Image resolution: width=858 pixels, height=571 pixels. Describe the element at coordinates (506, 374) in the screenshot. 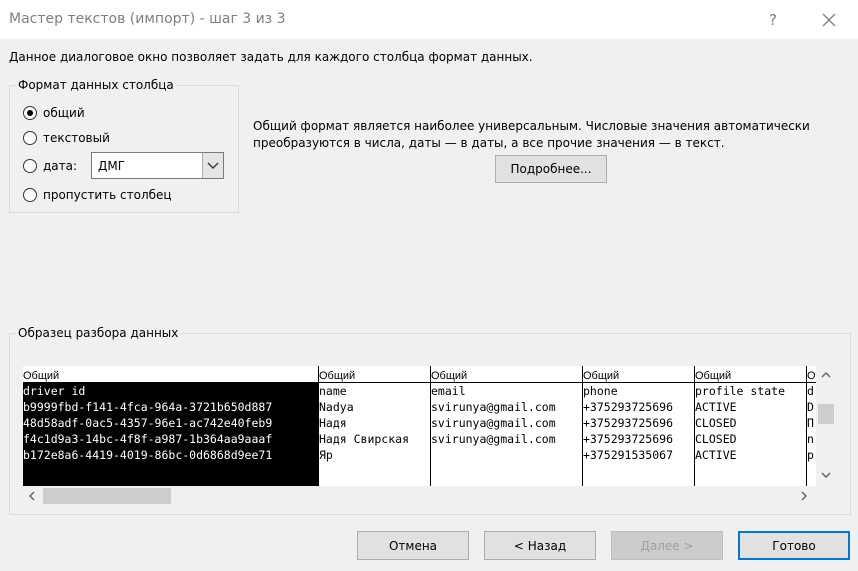

I see `column-3-format-header: Общий` at that location.